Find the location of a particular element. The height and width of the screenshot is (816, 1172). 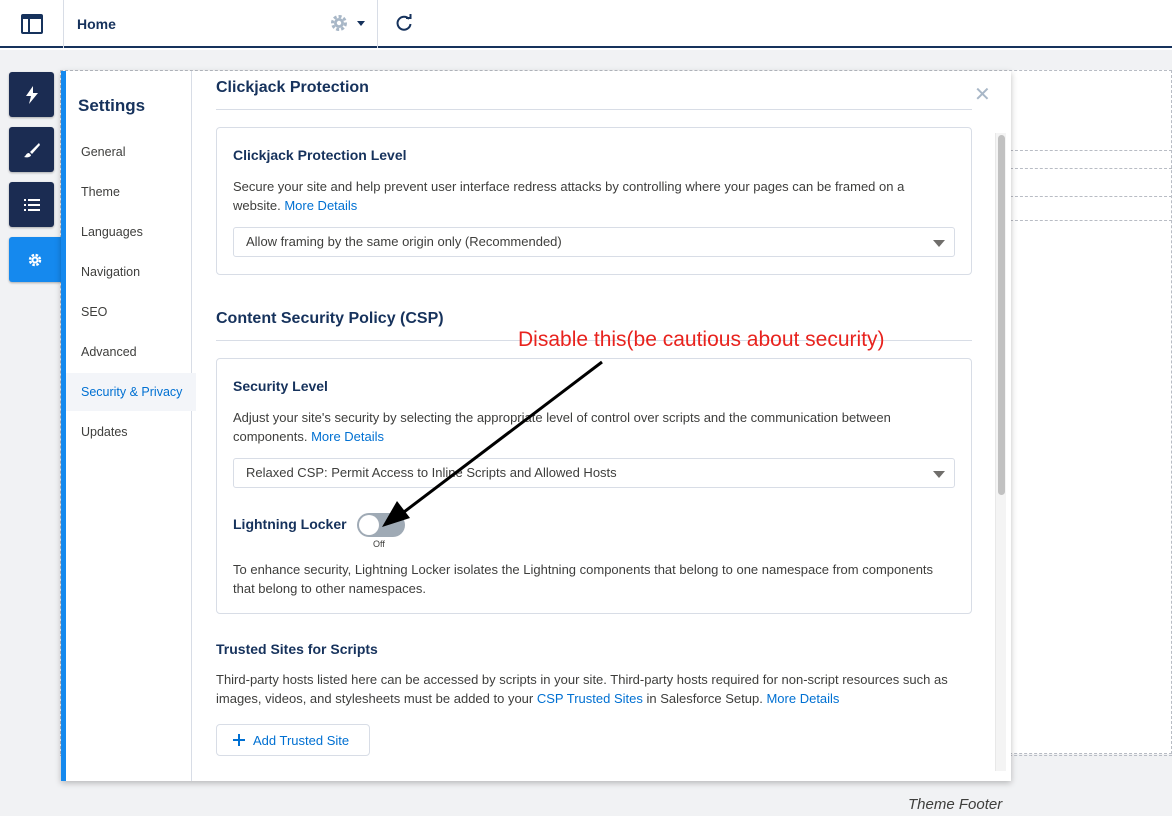

trusted-sites-more-details-link: More Details is located at coordinates (802, 698).